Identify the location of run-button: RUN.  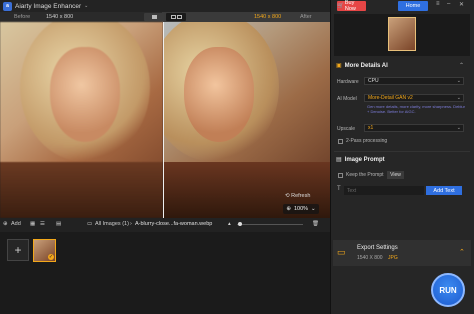
(448, 290).